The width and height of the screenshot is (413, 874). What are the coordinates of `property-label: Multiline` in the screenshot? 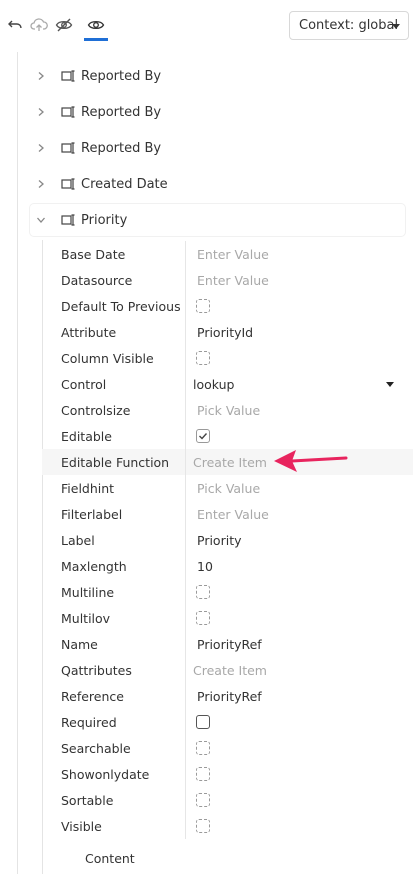 It's located at (88, 592).